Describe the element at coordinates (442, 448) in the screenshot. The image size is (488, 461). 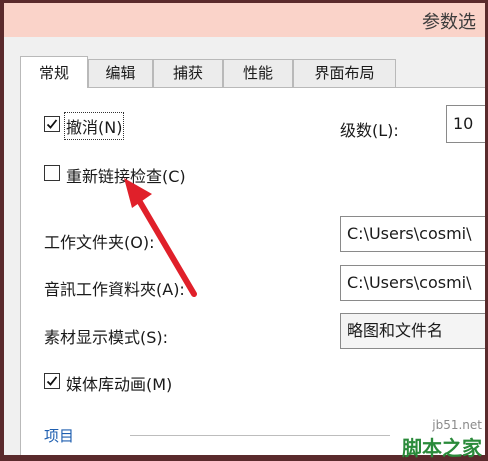
I see `watermark-name: 脚本之家` at that location.